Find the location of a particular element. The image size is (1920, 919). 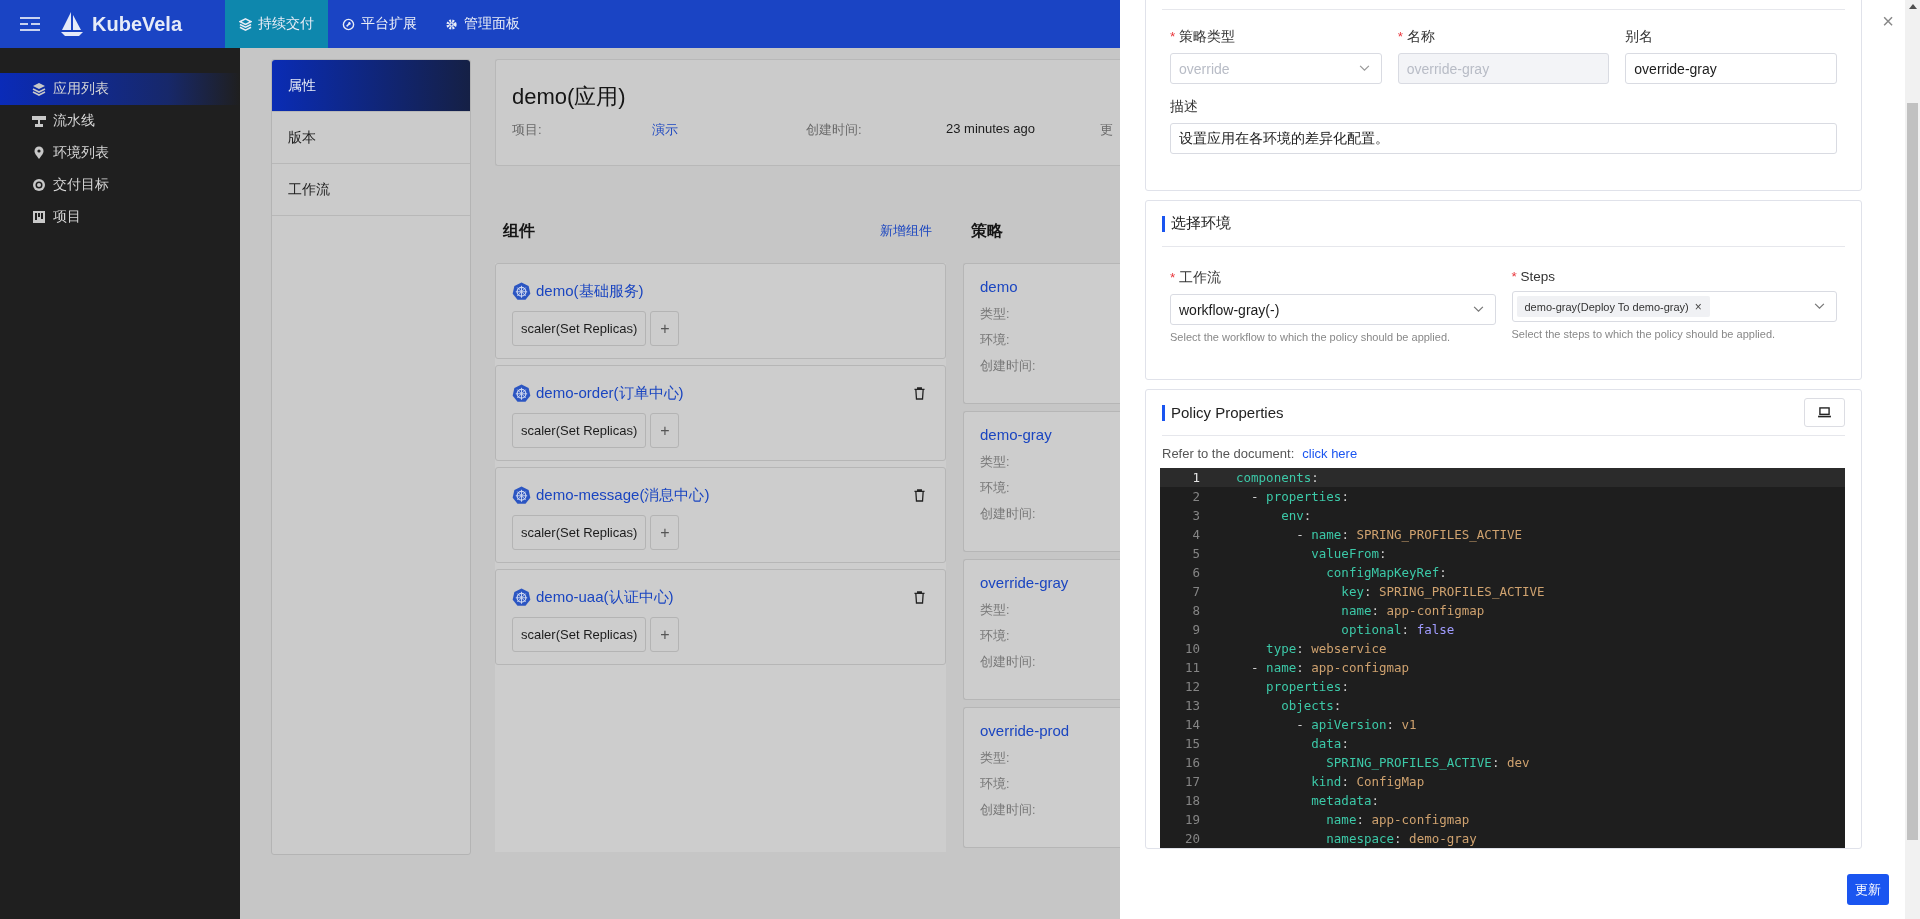

code-line: metadata: is located at coordinates (1344, 800).